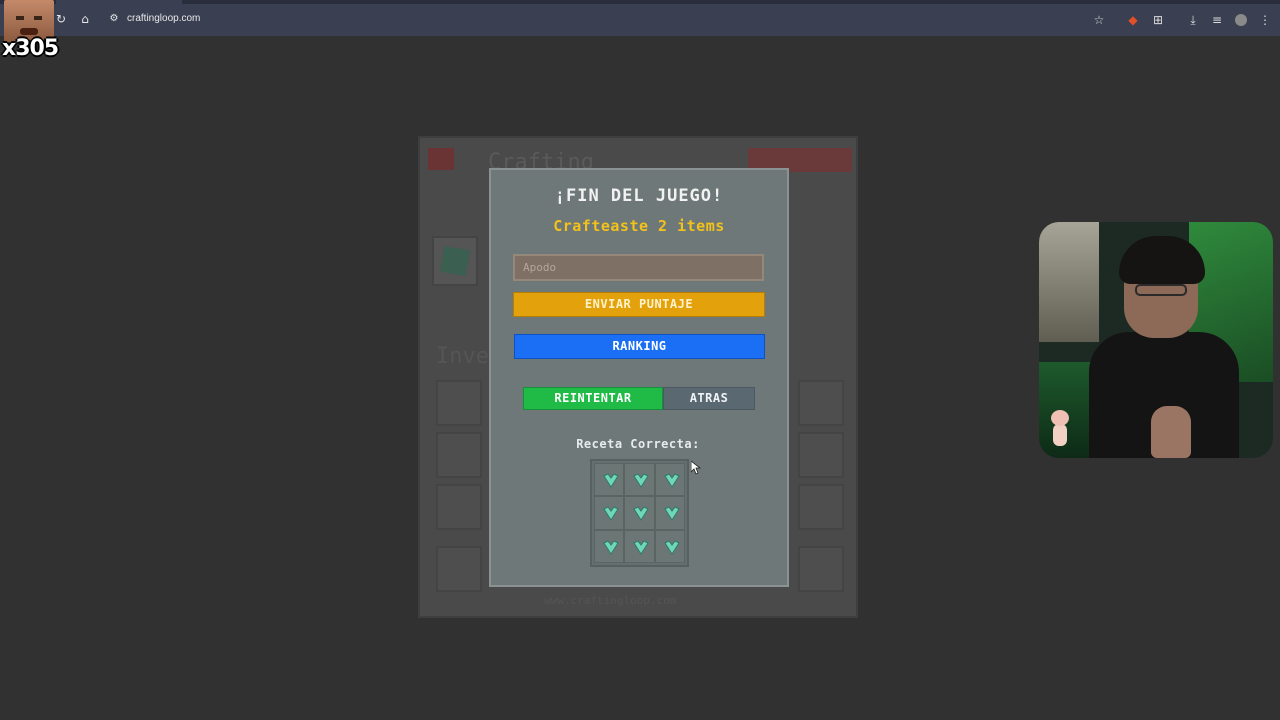  What do you see at coordinates (85, 19) in the screenshot?
I see `home-icon: ⌂` at bounding box center [85, 19].